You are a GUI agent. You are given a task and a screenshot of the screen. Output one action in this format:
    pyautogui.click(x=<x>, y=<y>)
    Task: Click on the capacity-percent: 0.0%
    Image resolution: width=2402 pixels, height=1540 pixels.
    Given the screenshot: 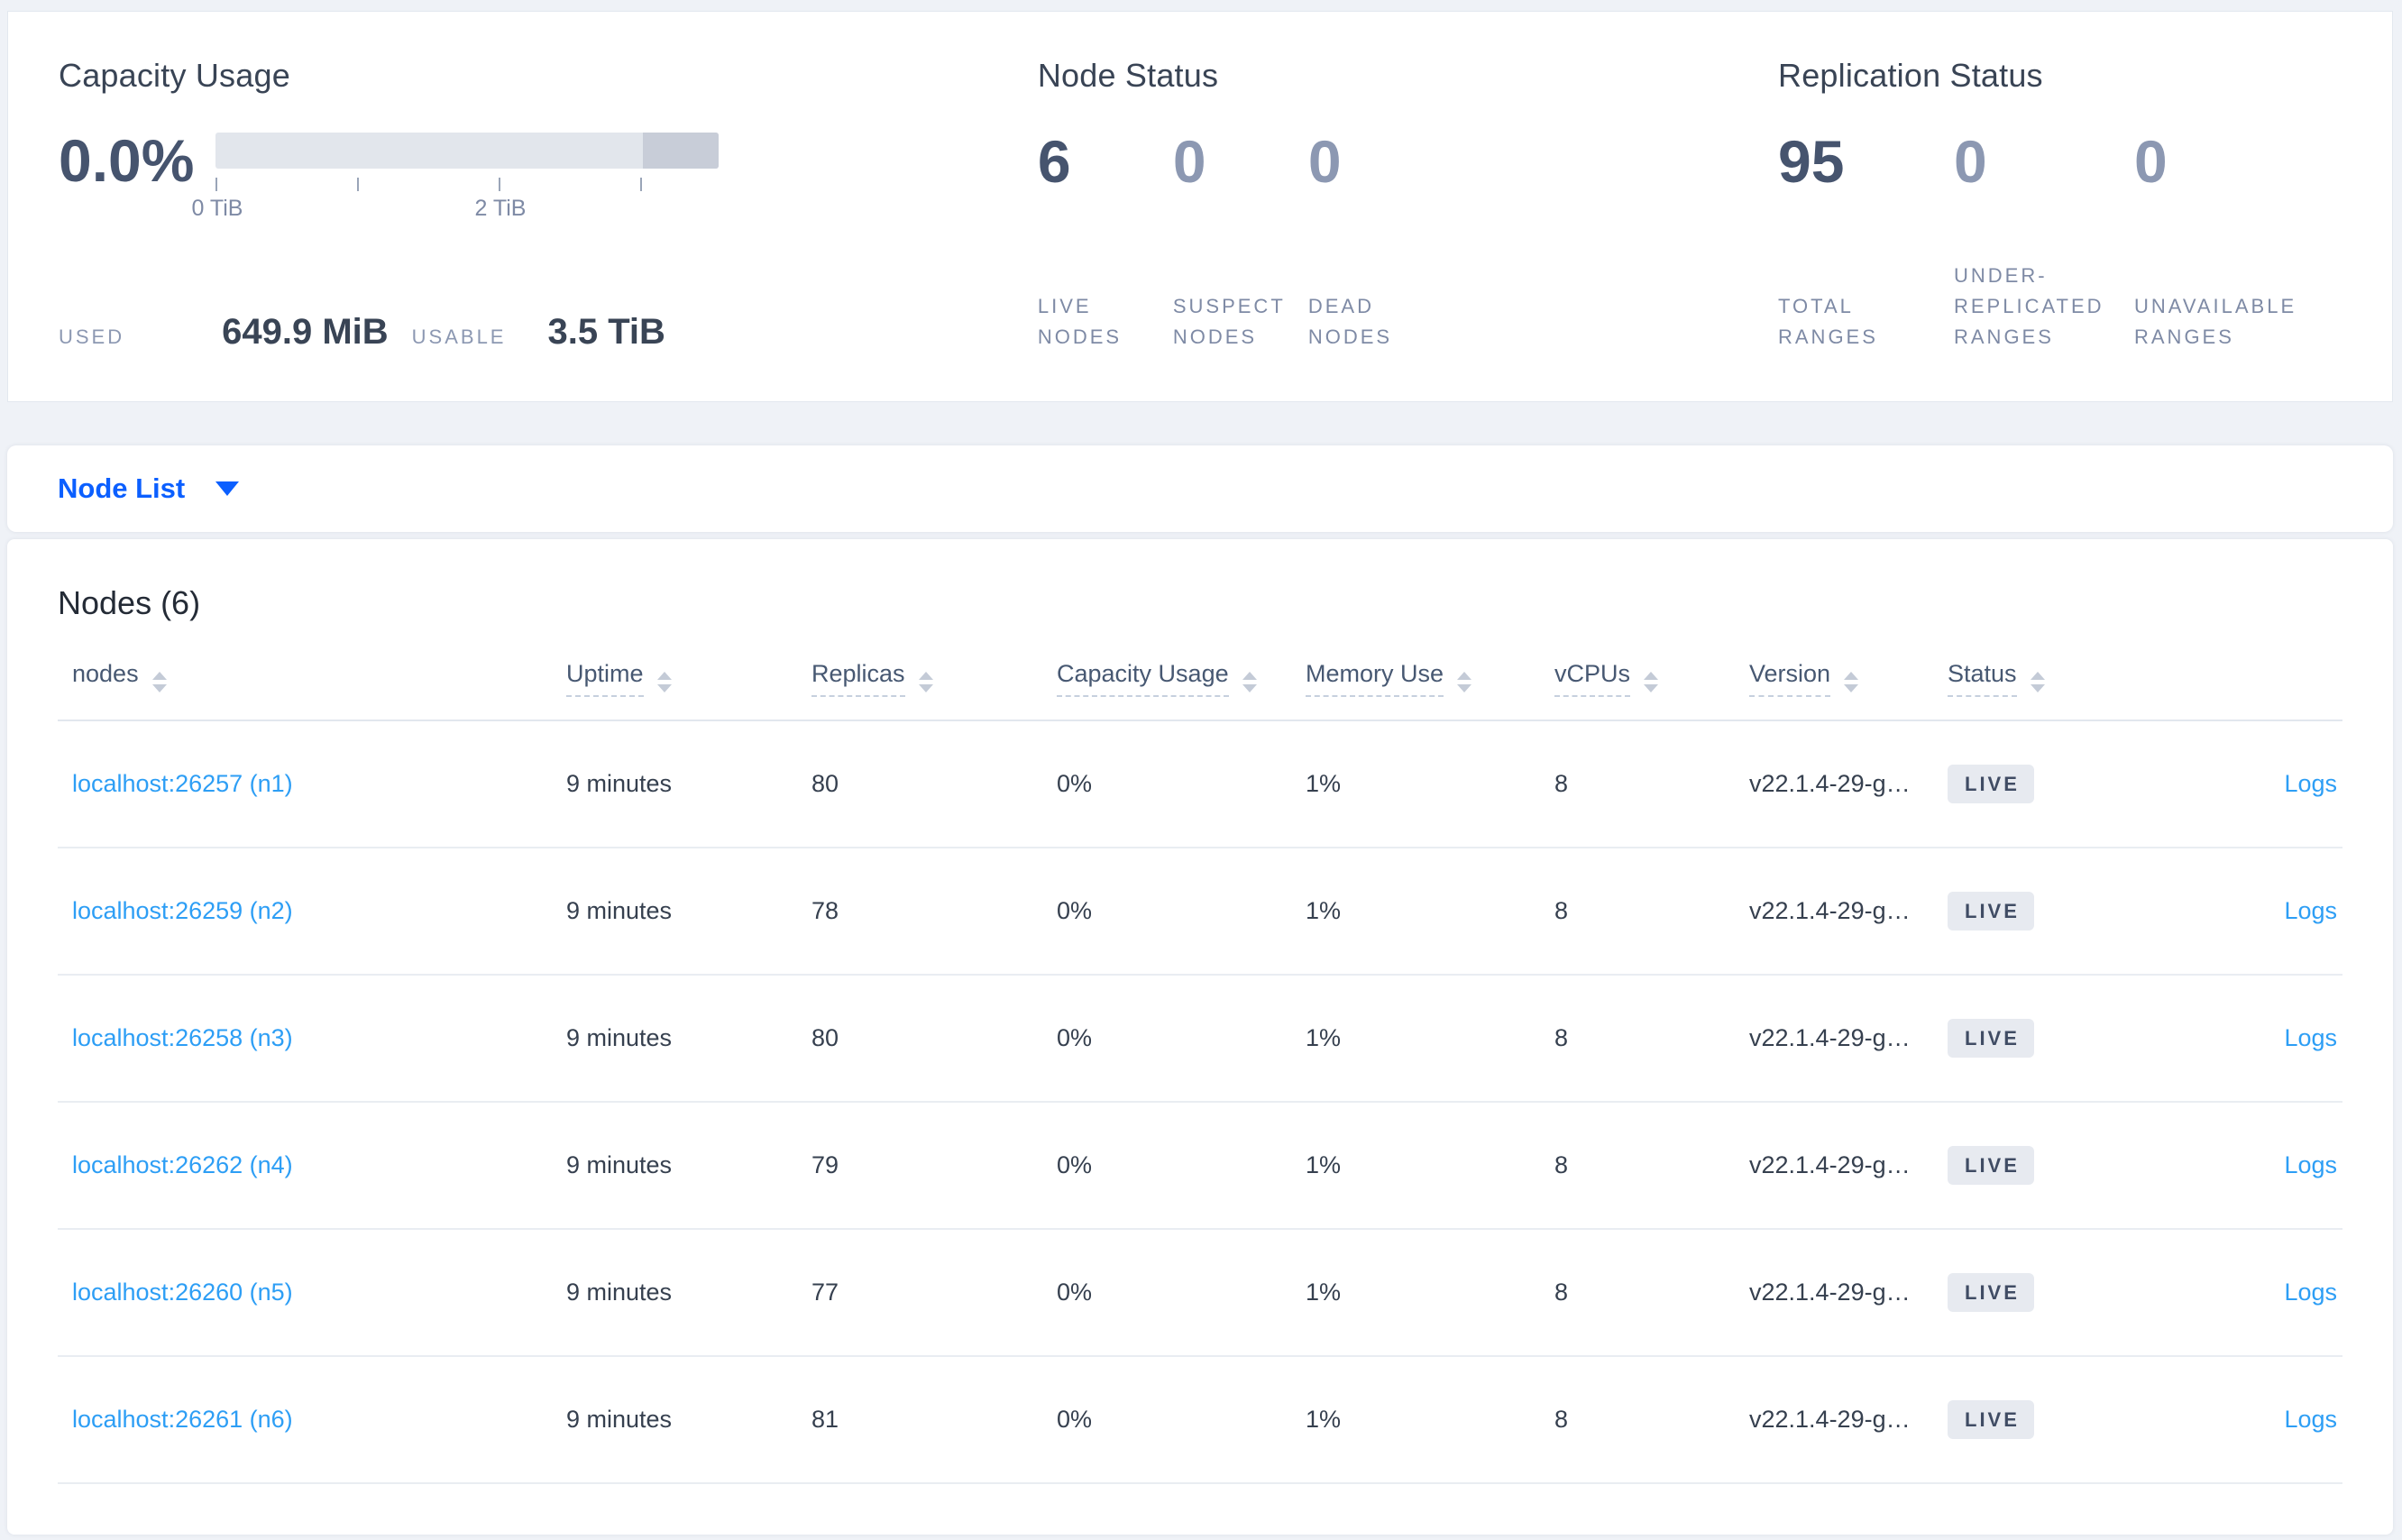 What is the action you would take?
    pyautogui.click(x=127, y=160)
    